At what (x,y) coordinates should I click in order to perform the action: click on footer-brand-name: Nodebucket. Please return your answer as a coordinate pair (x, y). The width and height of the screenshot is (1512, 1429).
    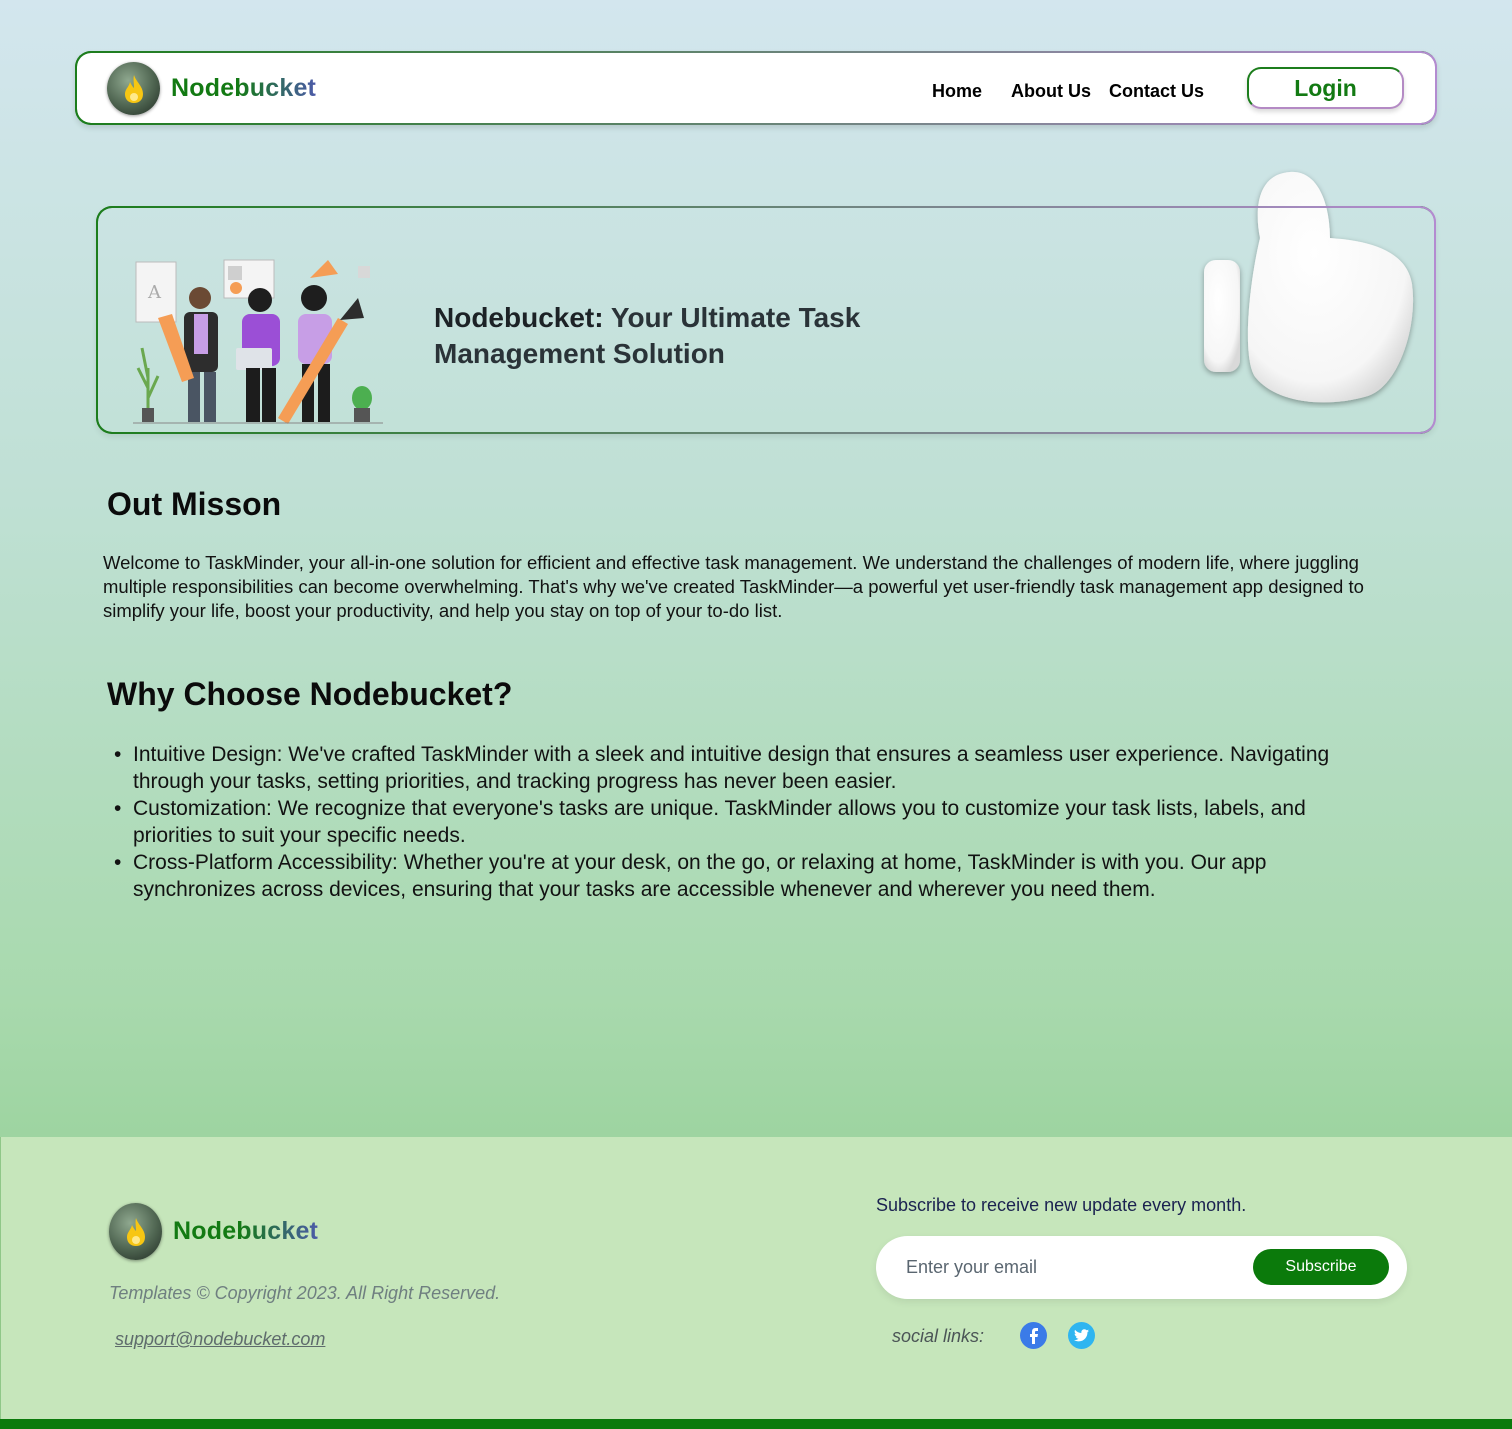
    Looking at the image, I should click on (246, 1231).